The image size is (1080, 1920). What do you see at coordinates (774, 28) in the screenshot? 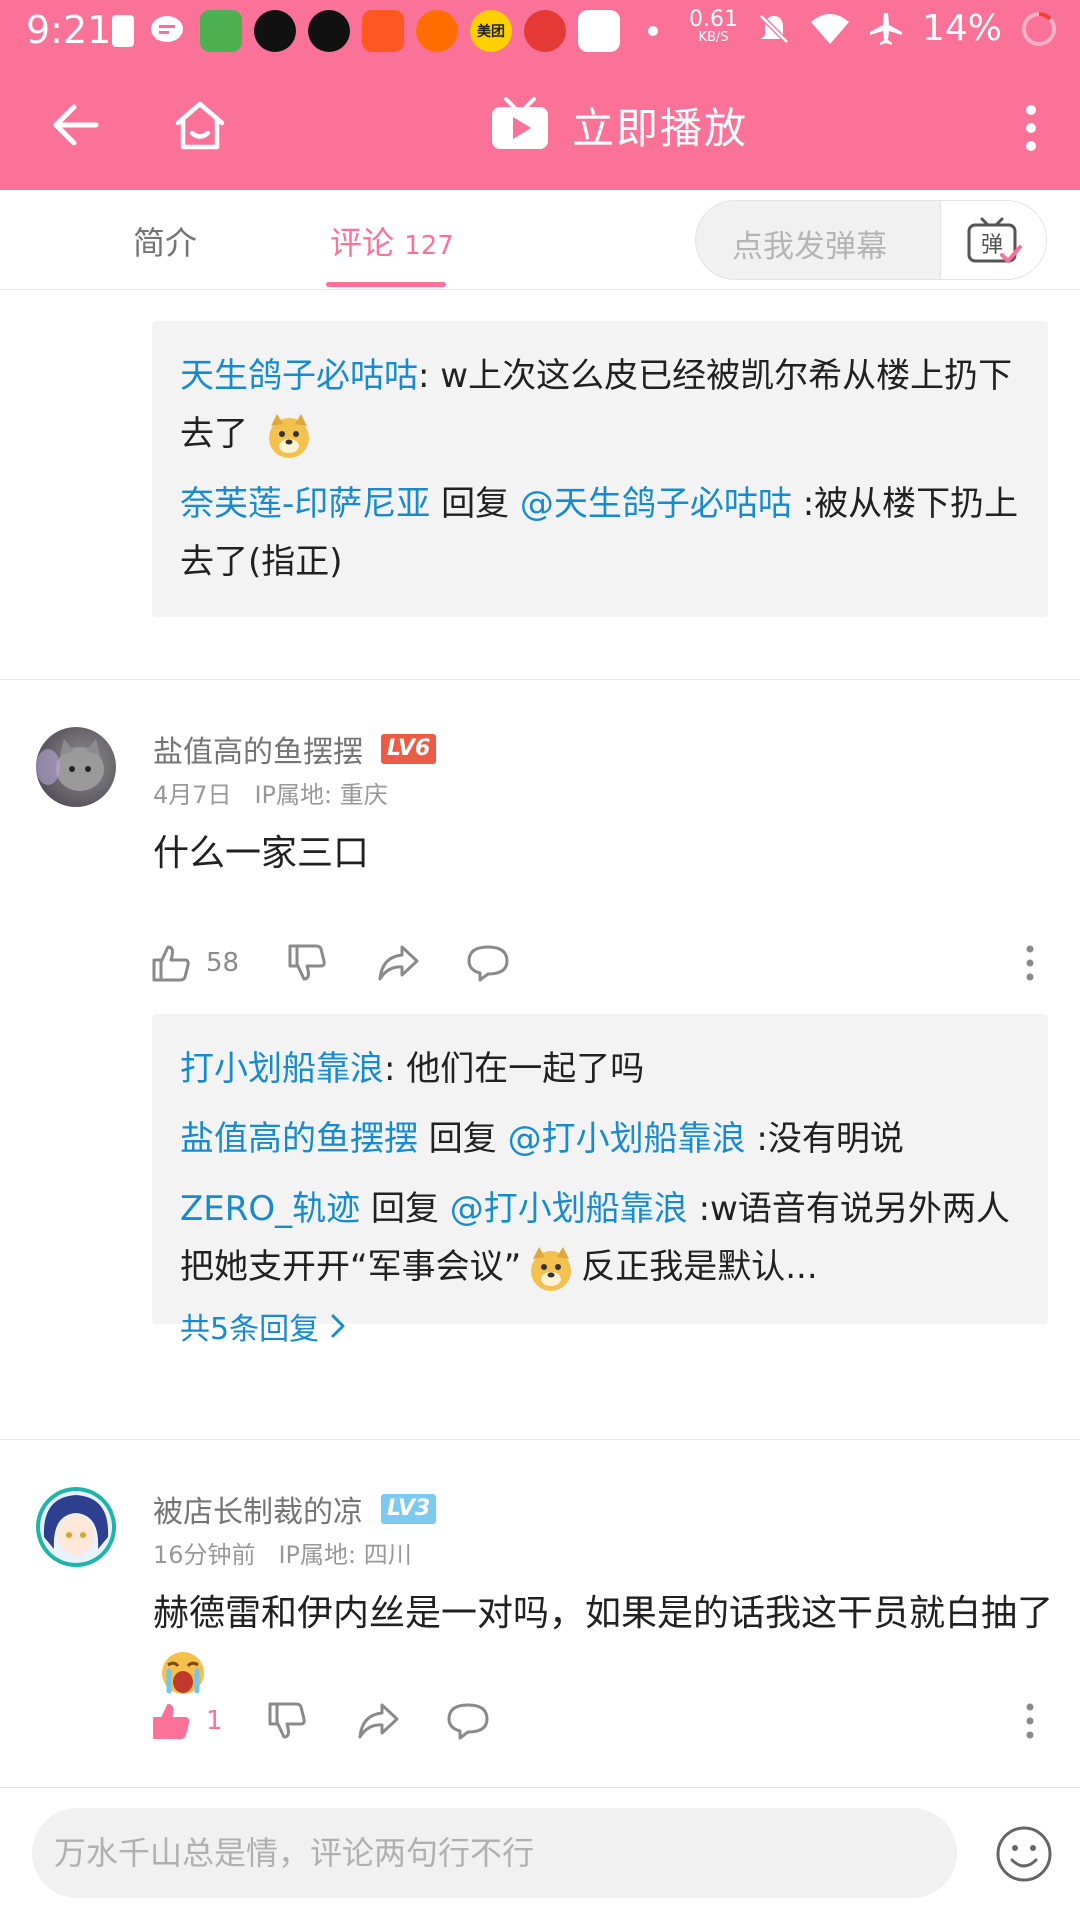
I see `mute-bell-icon` at bounding box center [774, 28].